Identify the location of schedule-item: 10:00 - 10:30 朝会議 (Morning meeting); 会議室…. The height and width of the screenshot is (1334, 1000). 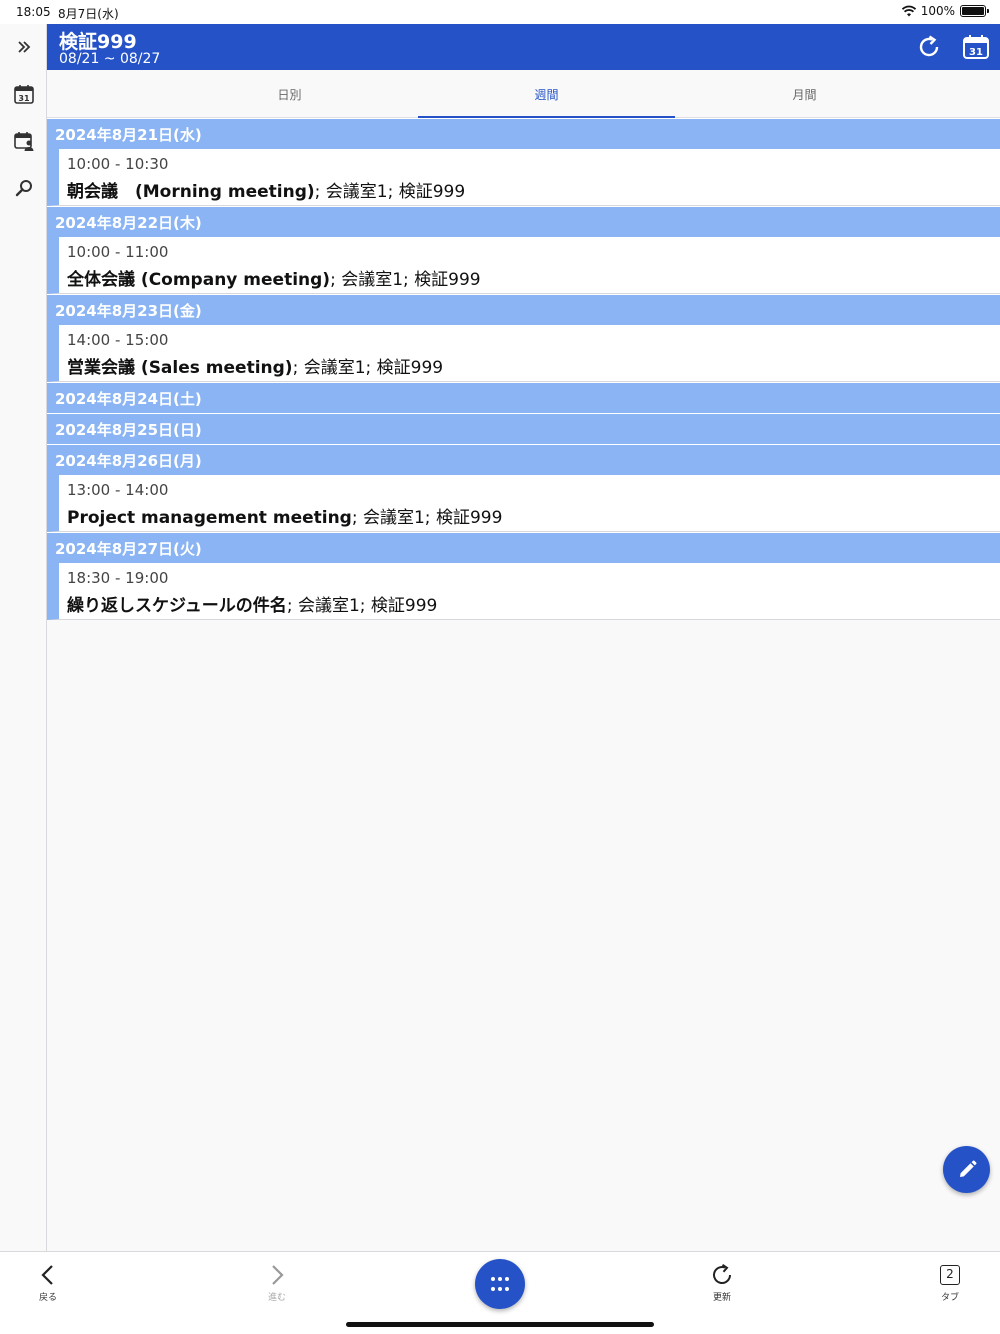
(523, 177).